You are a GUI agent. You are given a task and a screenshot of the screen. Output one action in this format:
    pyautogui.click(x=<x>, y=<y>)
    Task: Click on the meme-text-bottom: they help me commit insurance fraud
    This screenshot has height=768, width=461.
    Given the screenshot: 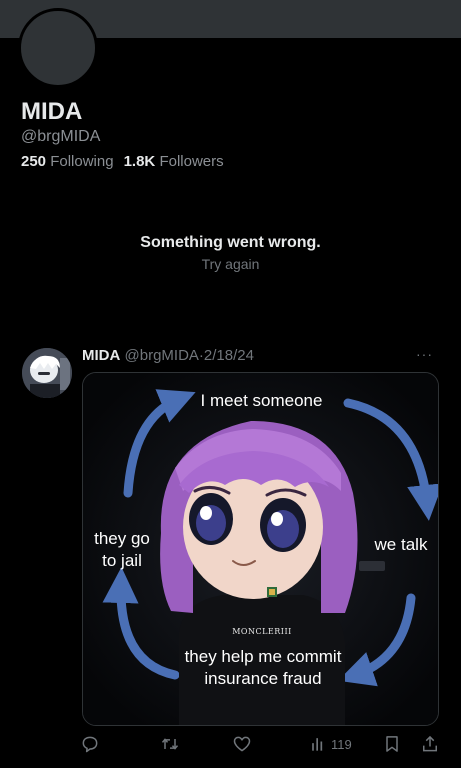 What is the action you would take?
    pyautogui.click(x=263, y=668)
    